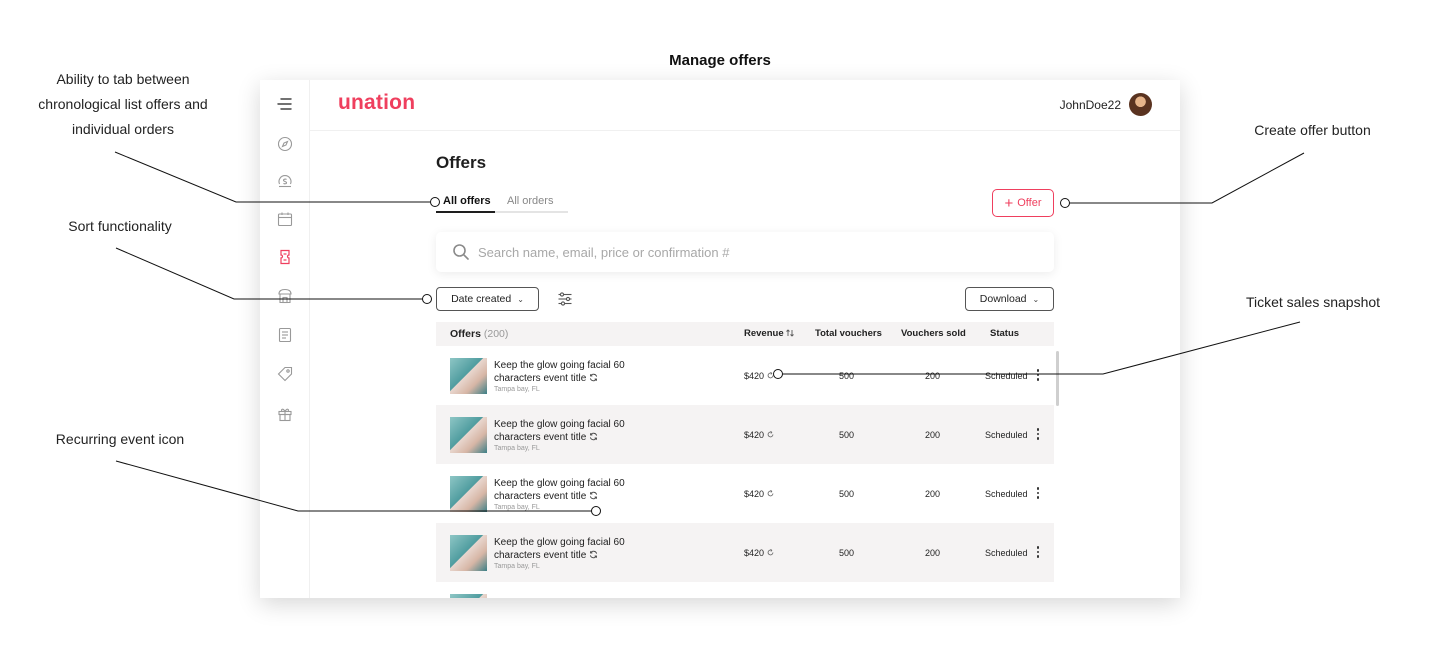  What do you see at coordinates (496, 334) in the screenshot?
I see `offer-count: (200)` at bounding box center [496, 334].